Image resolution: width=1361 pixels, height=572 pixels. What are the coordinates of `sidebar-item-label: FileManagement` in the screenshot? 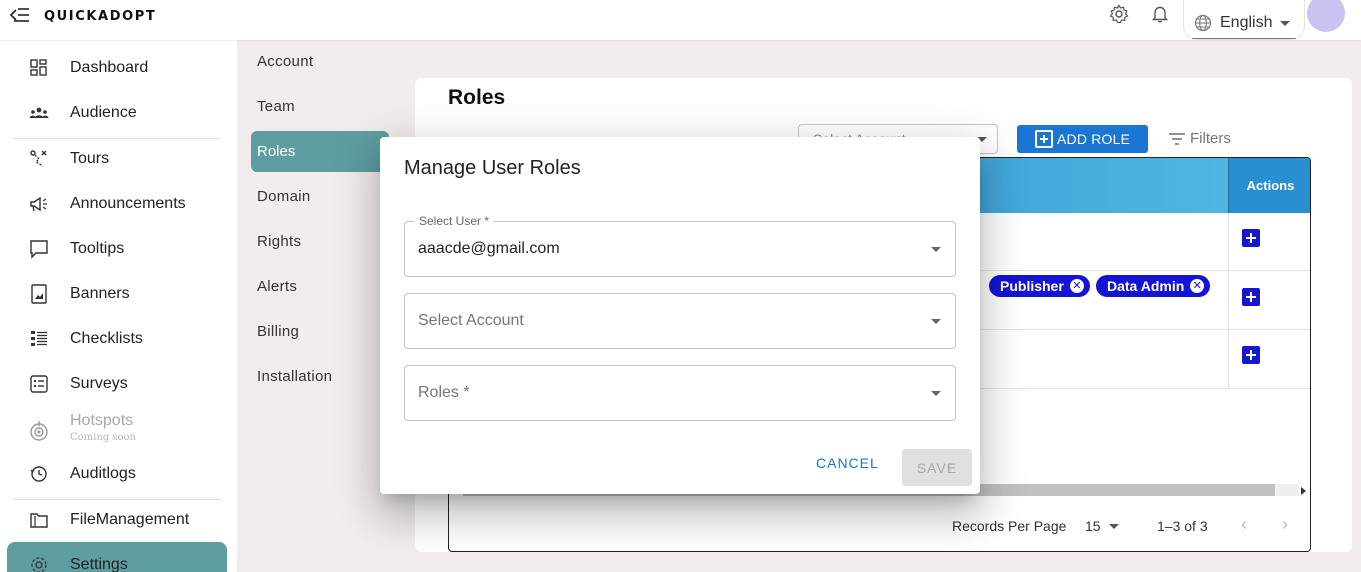 It's located at (130, 519).